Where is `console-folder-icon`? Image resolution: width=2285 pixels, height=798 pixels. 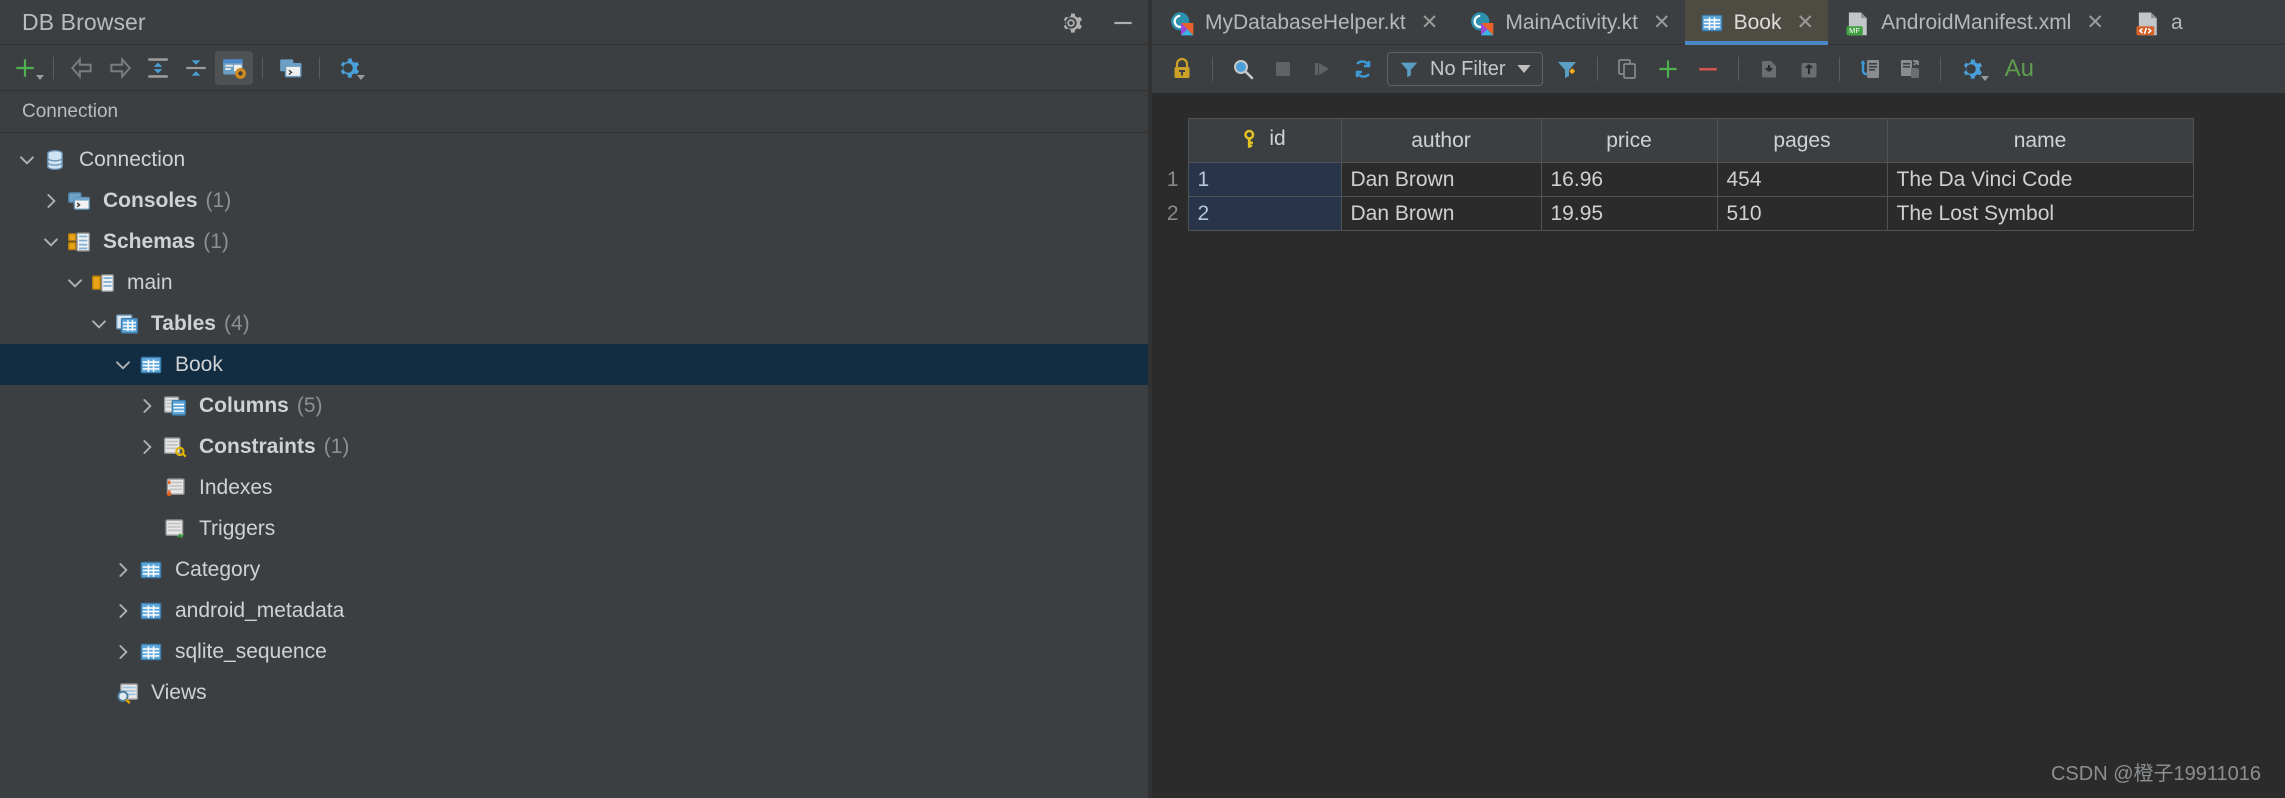 console-folder-icon is located at coordinates (79, 201).